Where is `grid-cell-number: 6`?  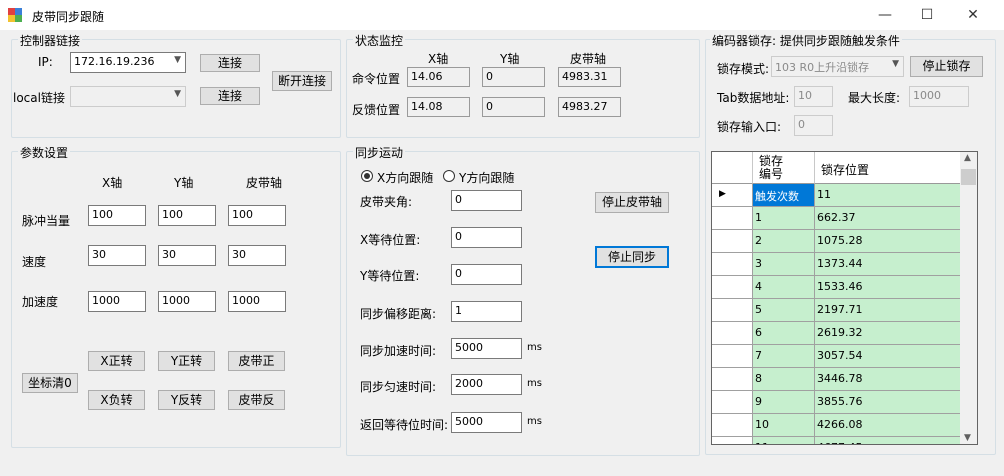 grid-cell-number: 6 is located at coordinates (784, 333).